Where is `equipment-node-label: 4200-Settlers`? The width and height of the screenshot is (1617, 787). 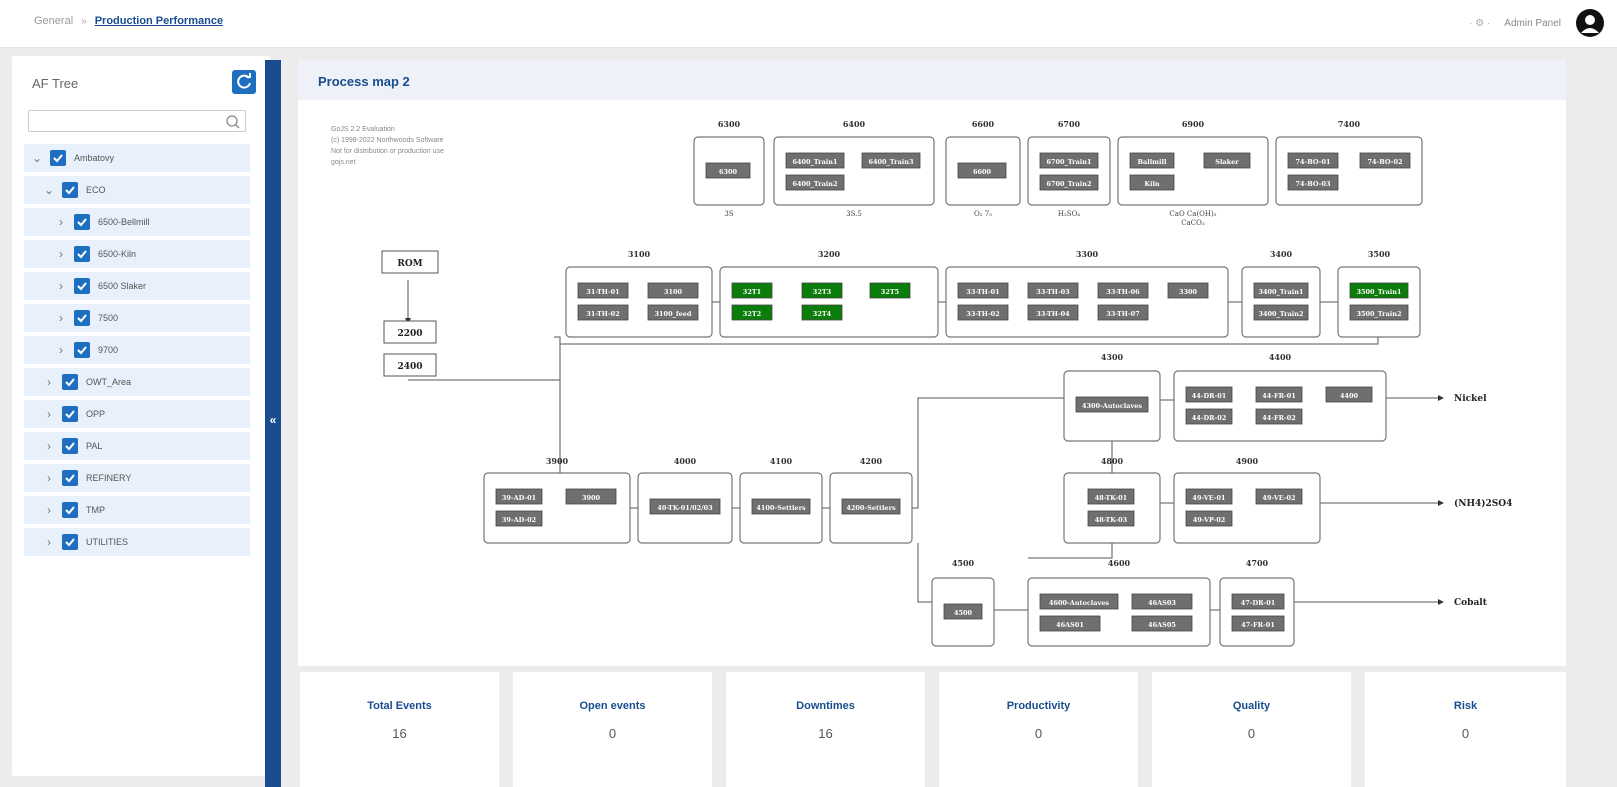 equipment-node-label: 4200-Settlers is located at coordinates (871, 508).